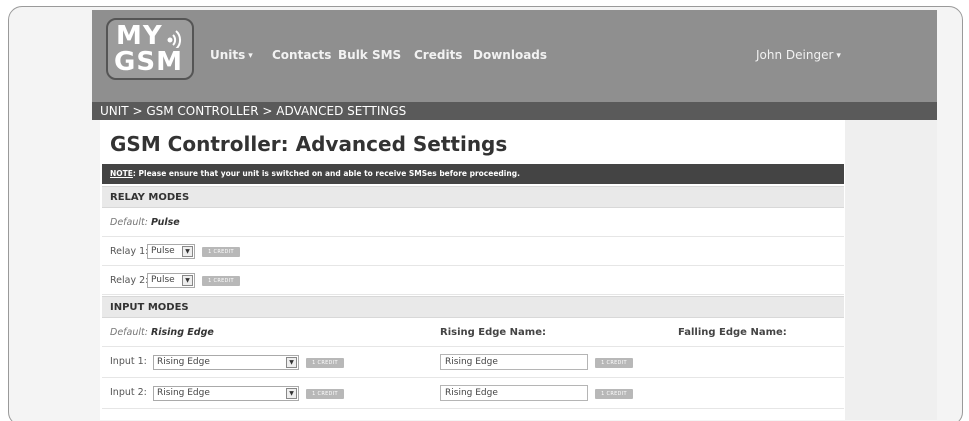  Describe the element at coordinates (891, 270) in the screenshot. I see `right-gutter` at that location.